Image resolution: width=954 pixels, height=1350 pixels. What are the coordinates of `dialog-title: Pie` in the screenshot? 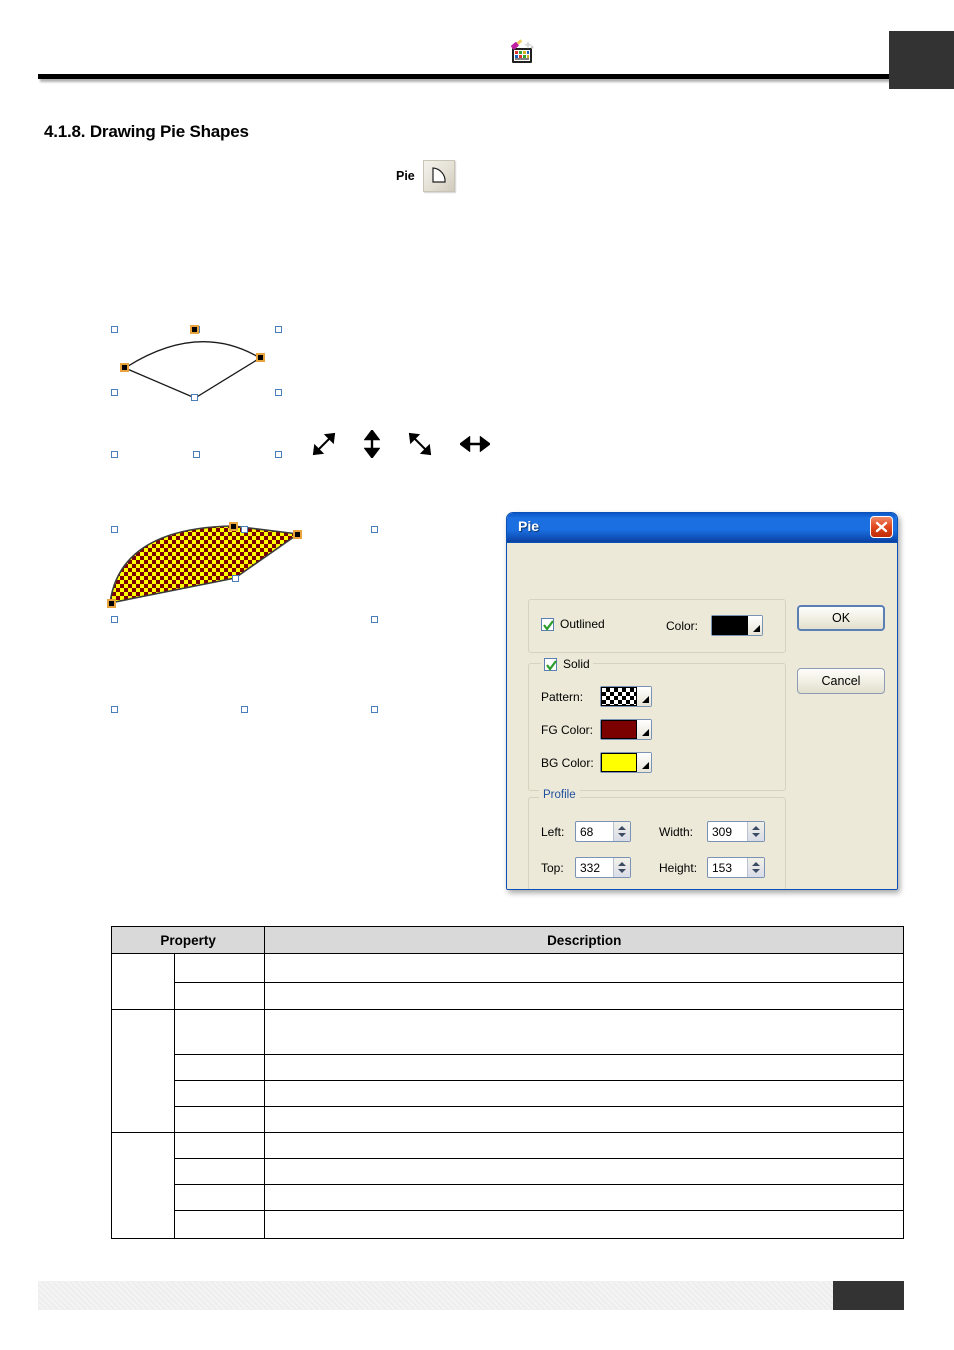 It's located at (529, 526).